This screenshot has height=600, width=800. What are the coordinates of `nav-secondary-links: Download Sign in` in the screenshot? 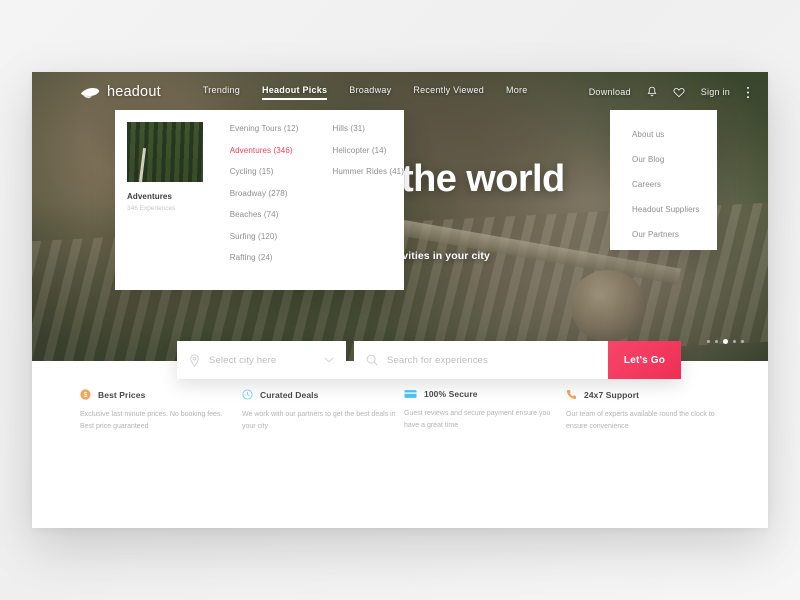 It's located at (669, 92).